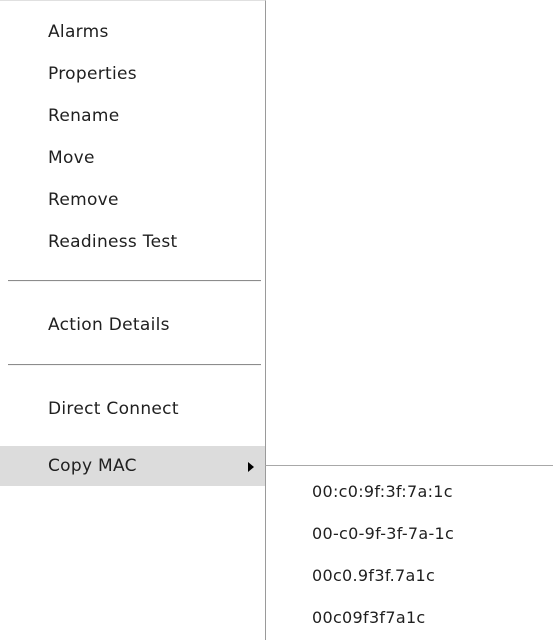  Describe the element at coordinates (409, 492) in the screenshot. I see `submenu-item-mac-colon: 00:c0:9f:3f:7a:1c` at that location.